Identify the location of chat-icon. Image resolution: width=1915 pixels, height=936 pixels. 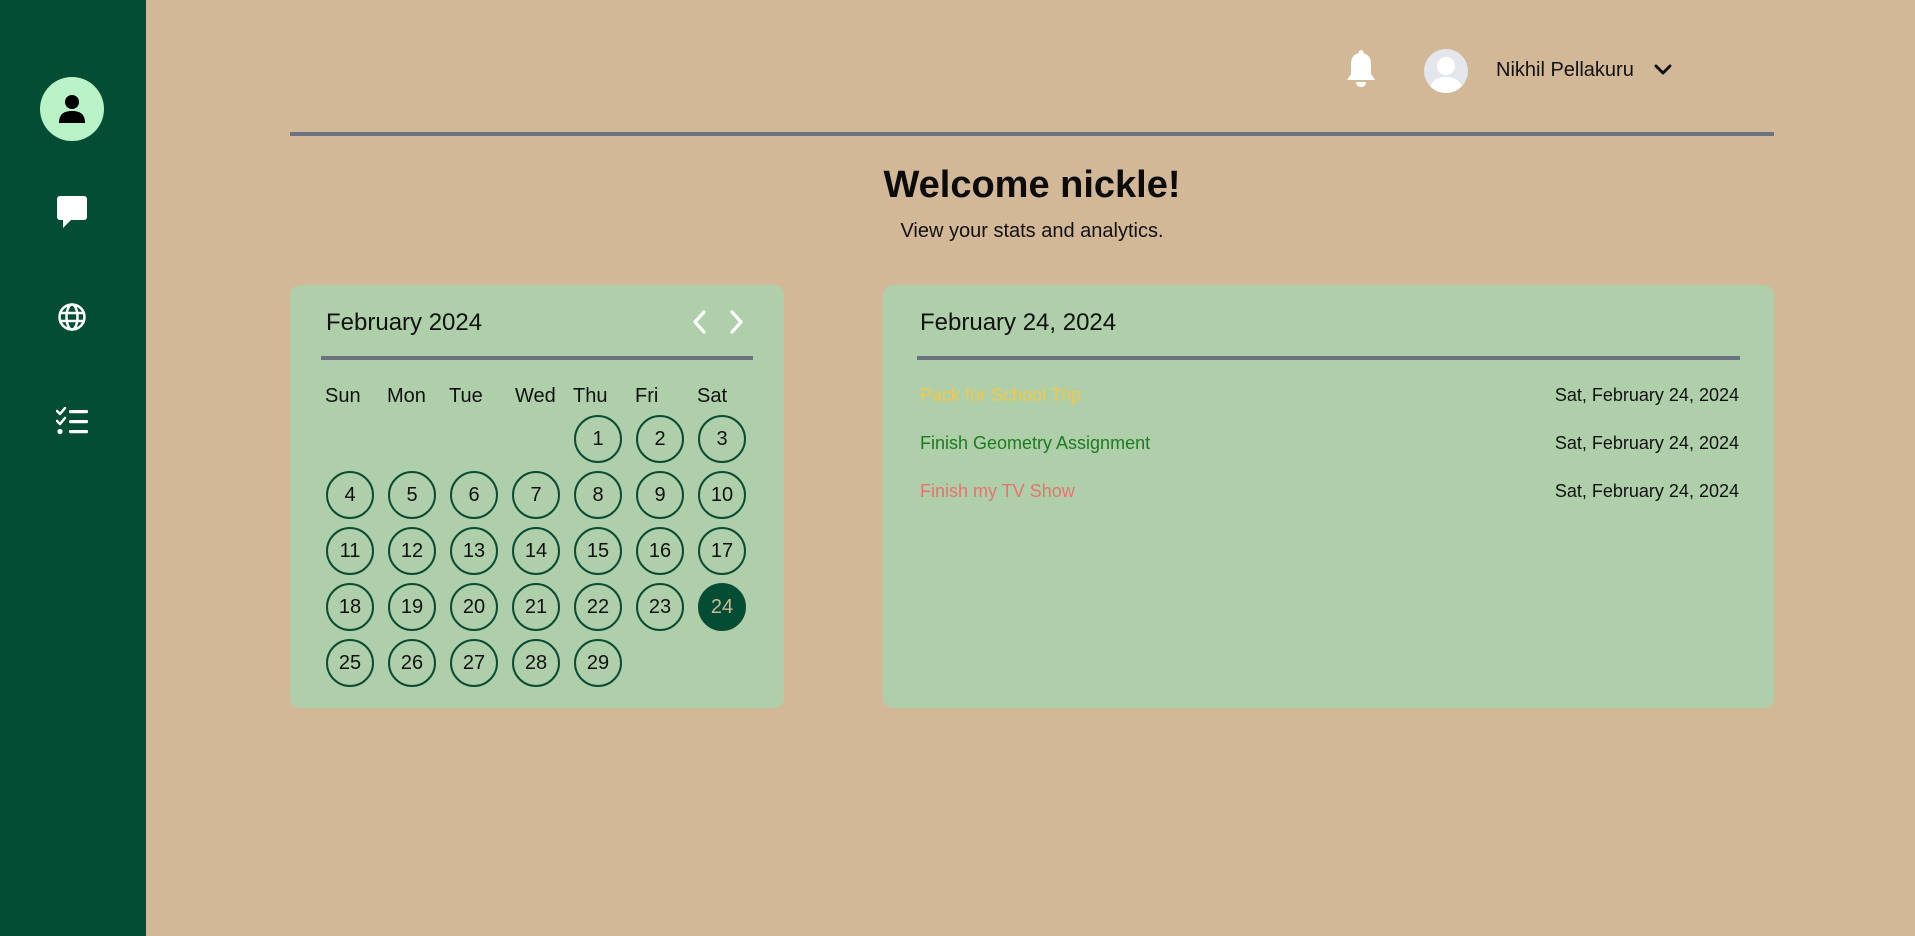
(72, 212).